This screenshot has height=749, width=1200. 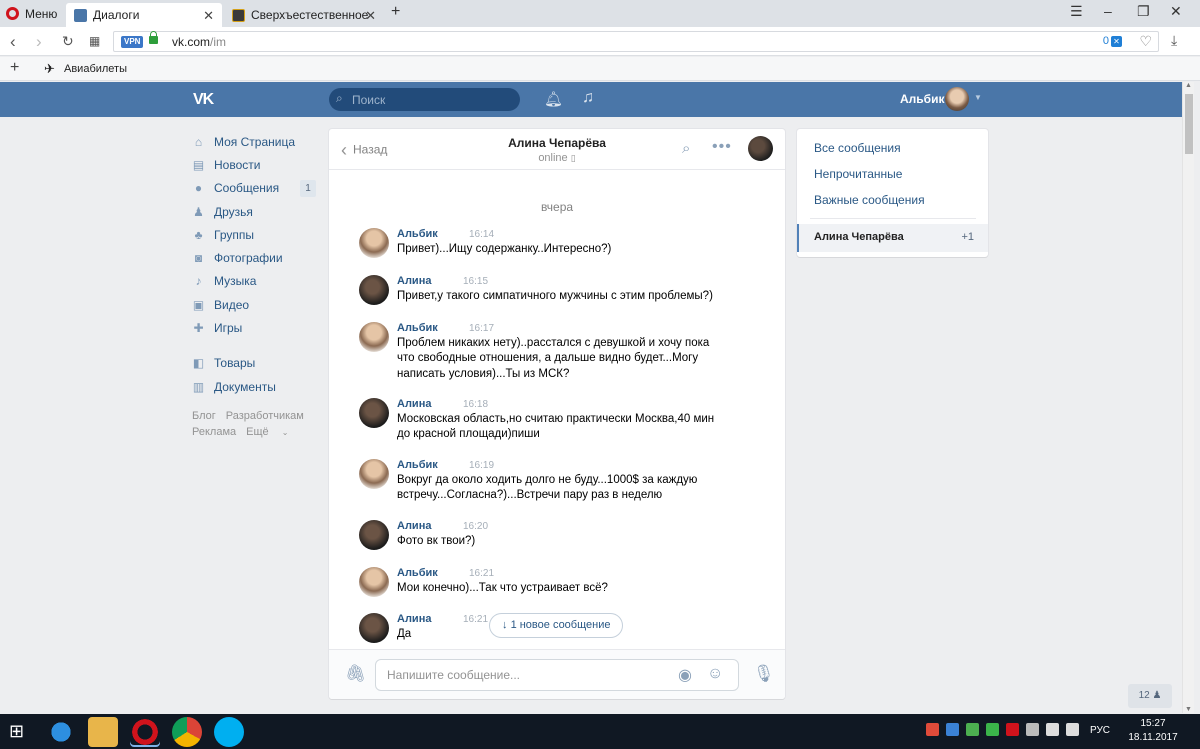 What do you see at coordinates (857, 148) in the screenshot?
I see `filter-all-messages: Все сообщения` at bounding box center [857, 148].